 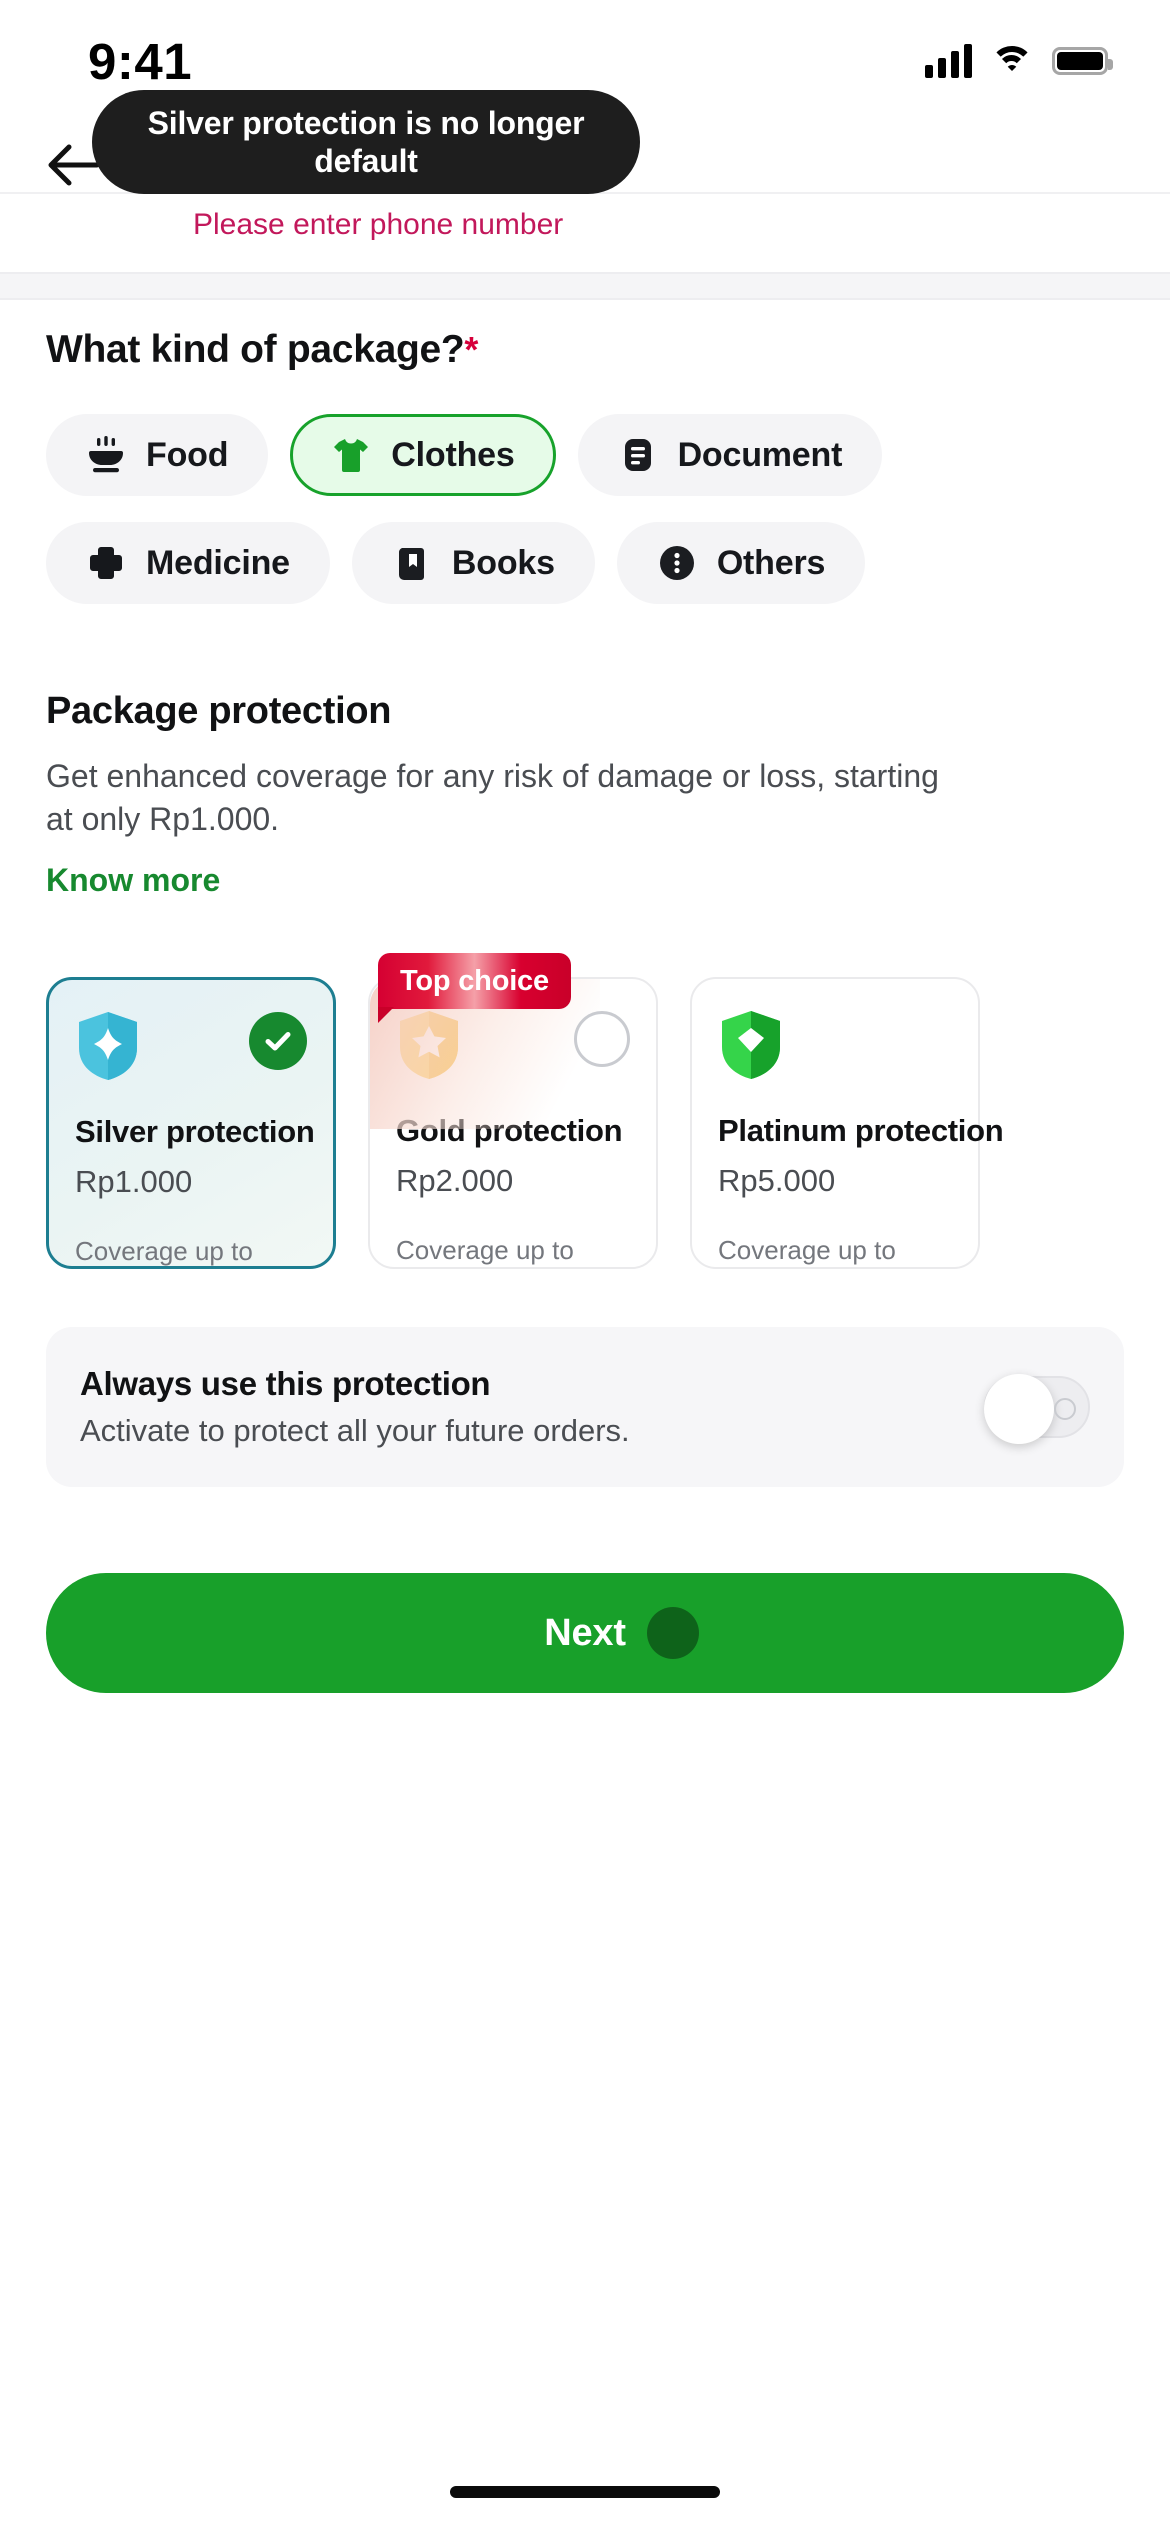 I want to click on package-chip-label: Medicine, so click(x=218, y=562).